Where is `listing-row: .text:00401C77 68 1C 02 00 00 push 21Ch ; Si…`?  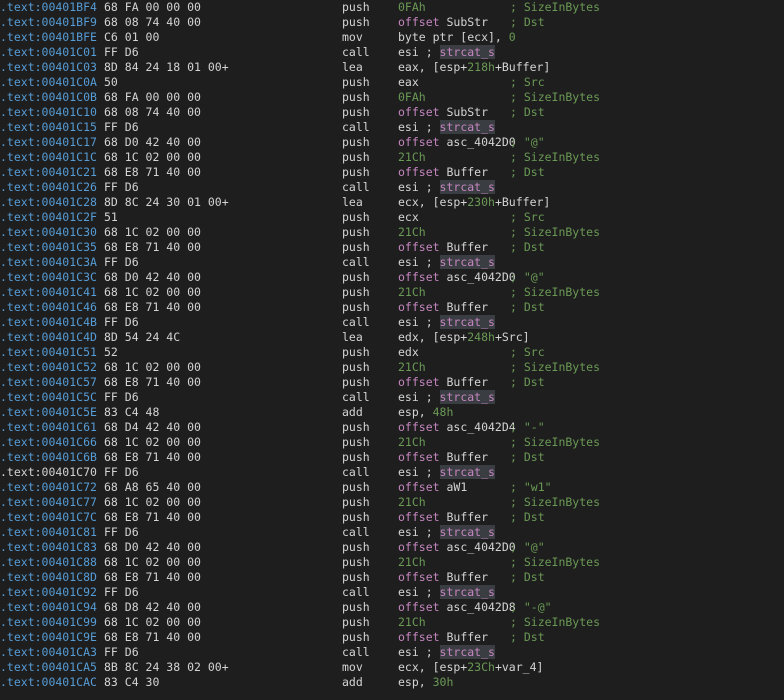 listing-row: .text:00401C77 68 1C 02 00 00 push 21Ch ; Si… is located at coordinates (392, 502).